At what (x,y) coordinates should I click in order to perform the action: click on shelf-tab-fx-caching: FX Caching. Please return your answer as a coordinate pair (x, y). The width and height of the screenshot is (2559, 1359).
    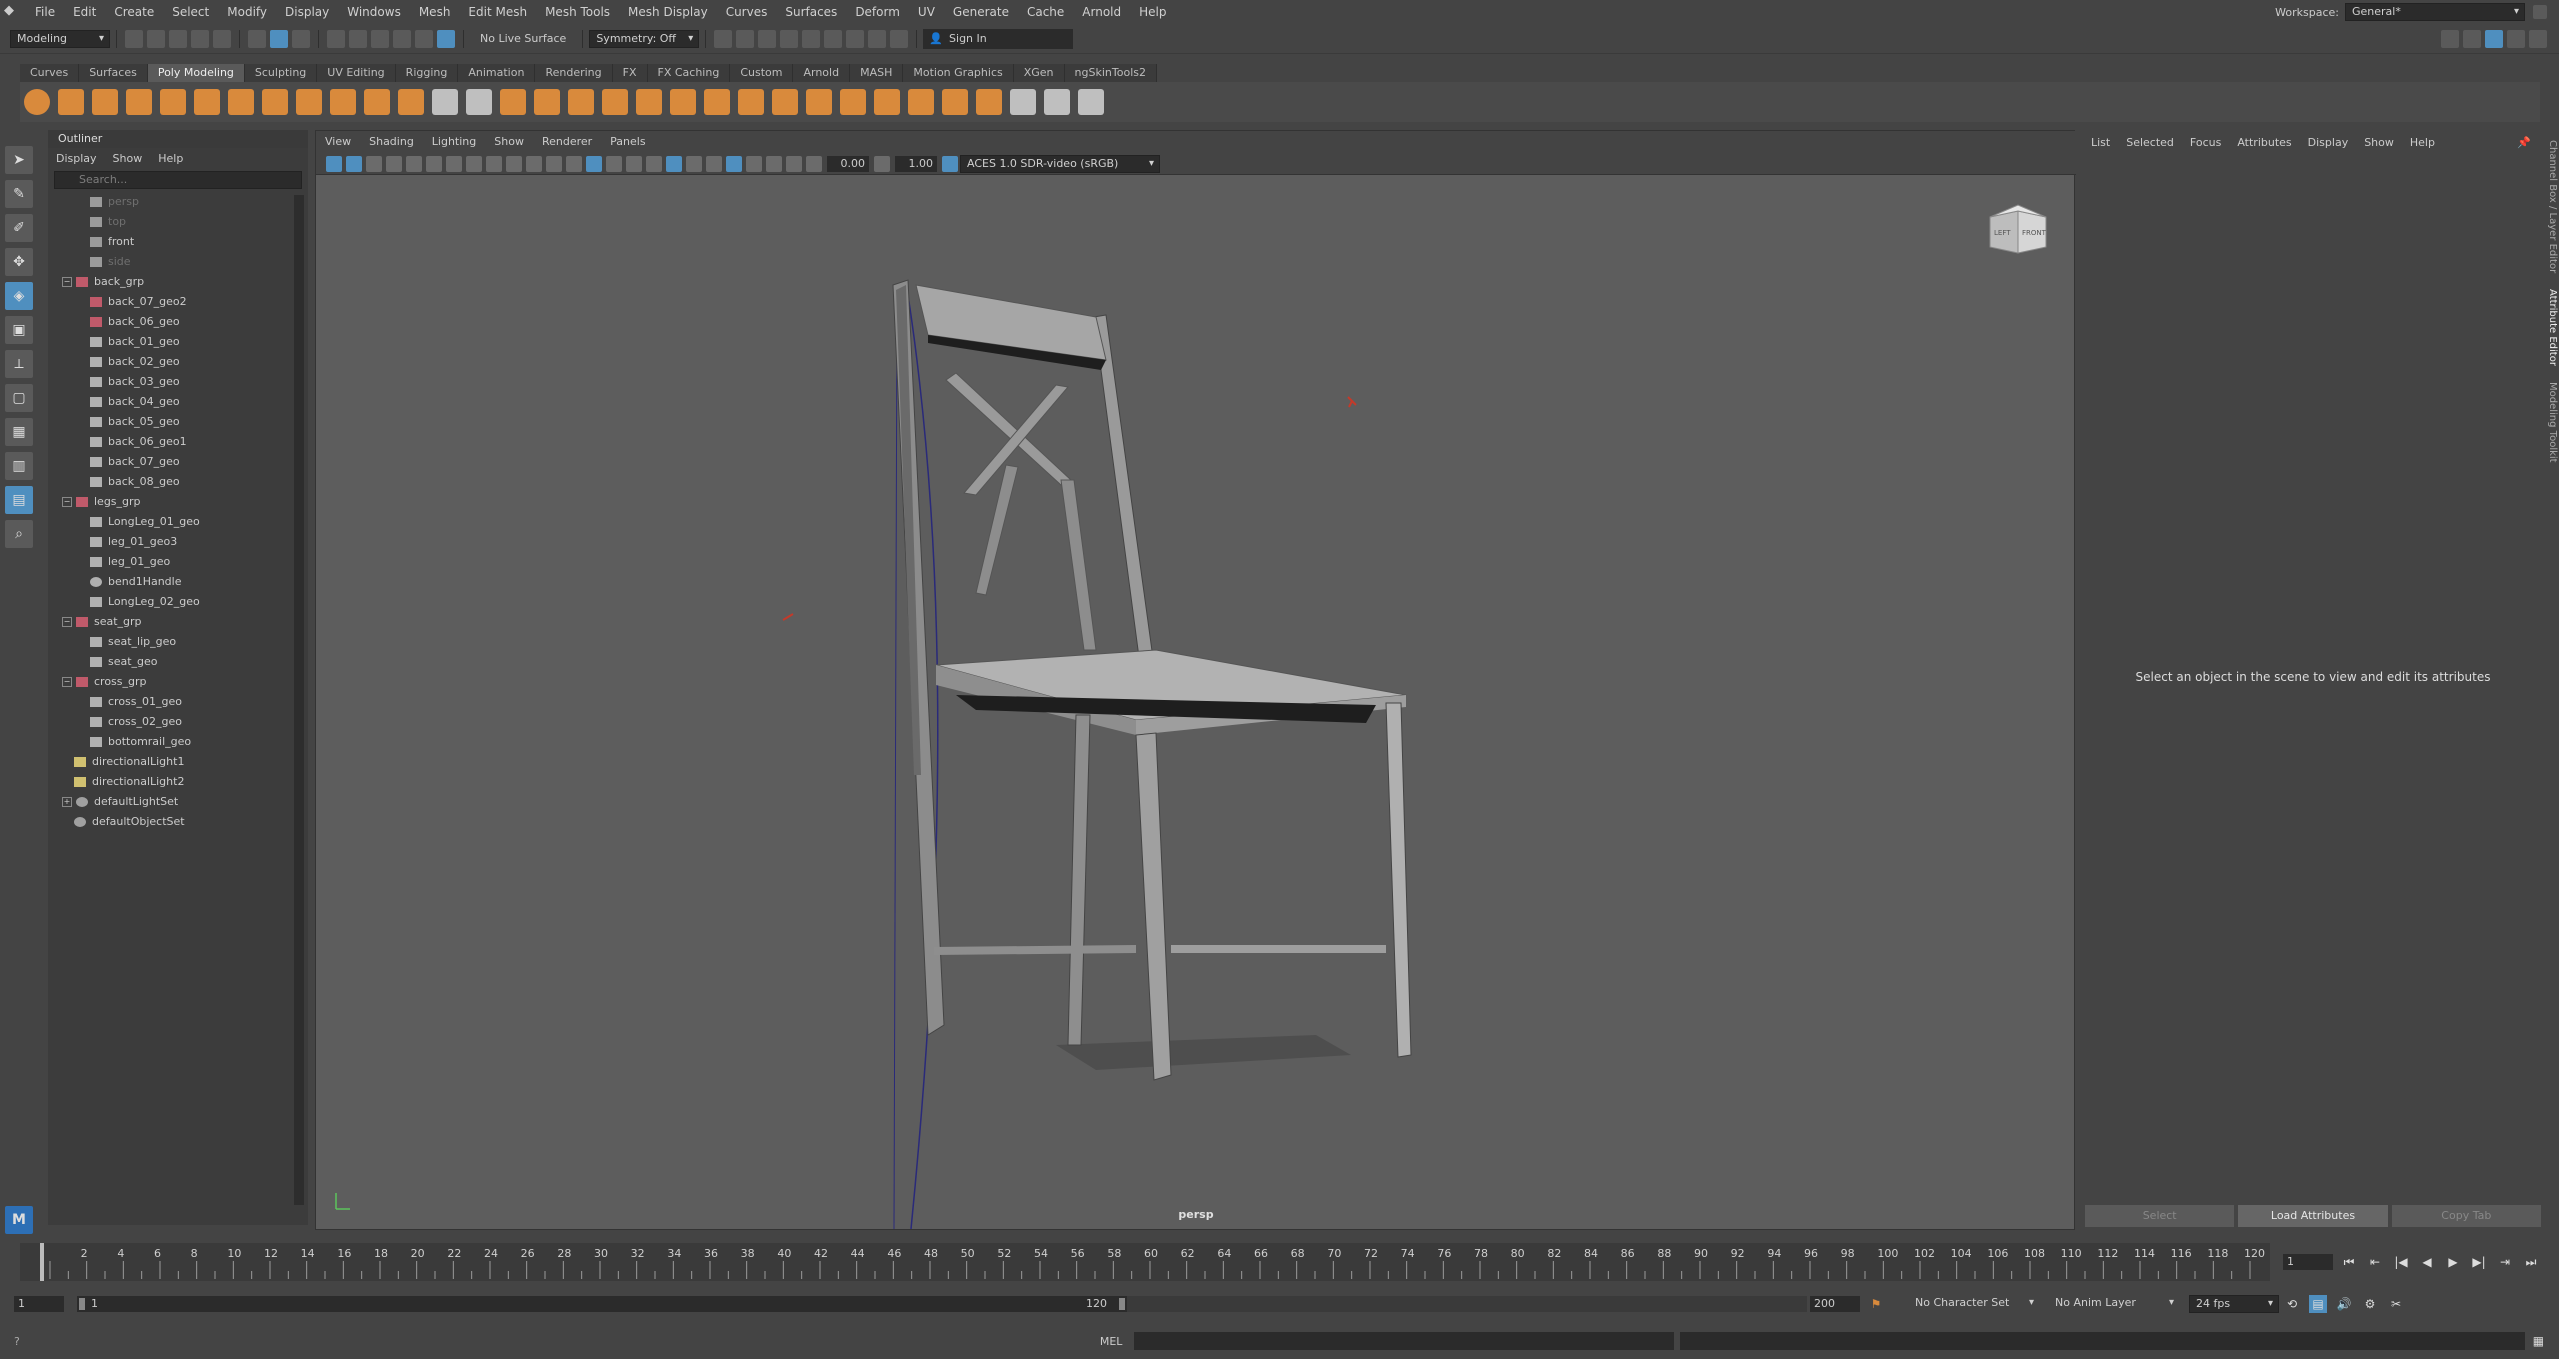
    Looking at the image, I should click on (689, 73).